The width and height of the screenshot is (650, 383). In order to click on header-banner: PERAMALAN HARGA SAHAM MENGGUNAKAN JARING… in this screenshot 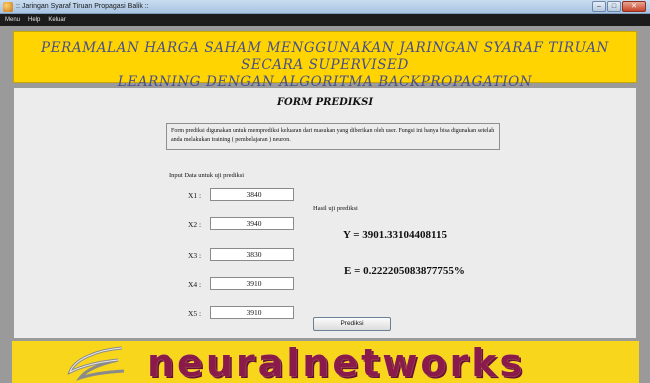, I will do `click(325, 60)`.